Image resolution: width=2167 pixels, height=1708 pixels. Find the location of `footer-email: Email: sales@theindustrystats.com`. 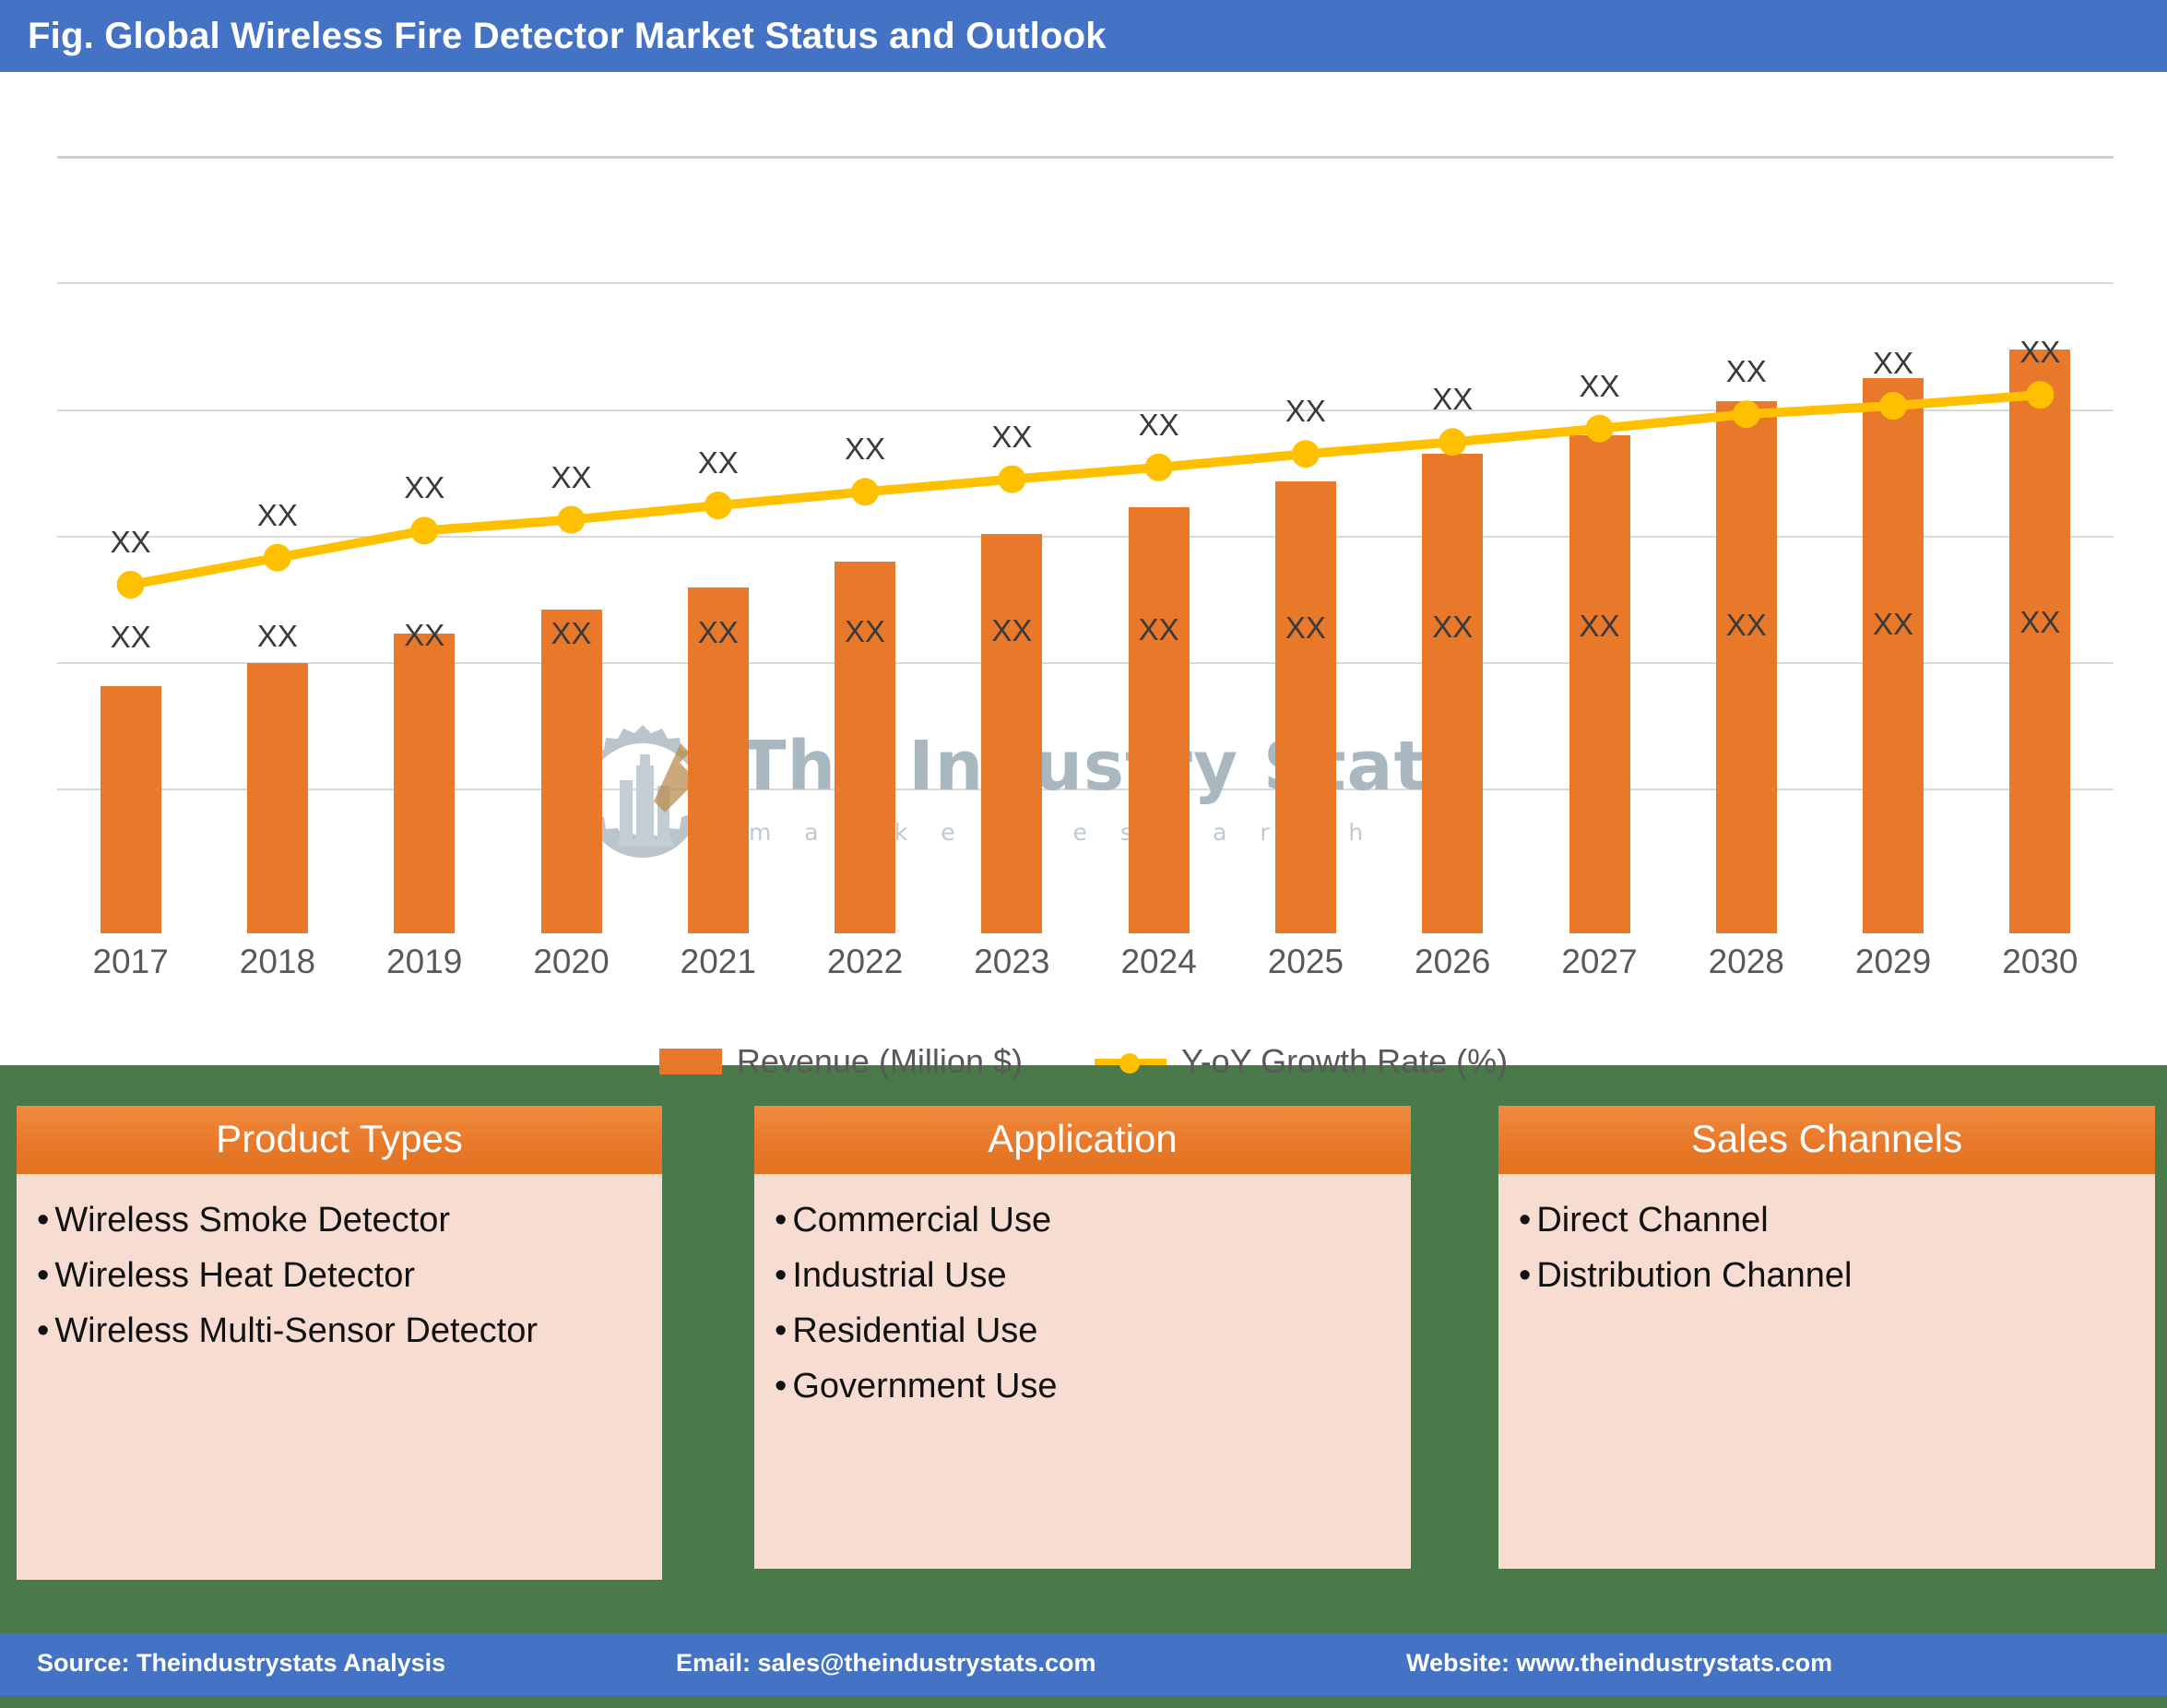

footer-email: Email: sales@theindustrystats.com is located at coordinates (886, 1663).